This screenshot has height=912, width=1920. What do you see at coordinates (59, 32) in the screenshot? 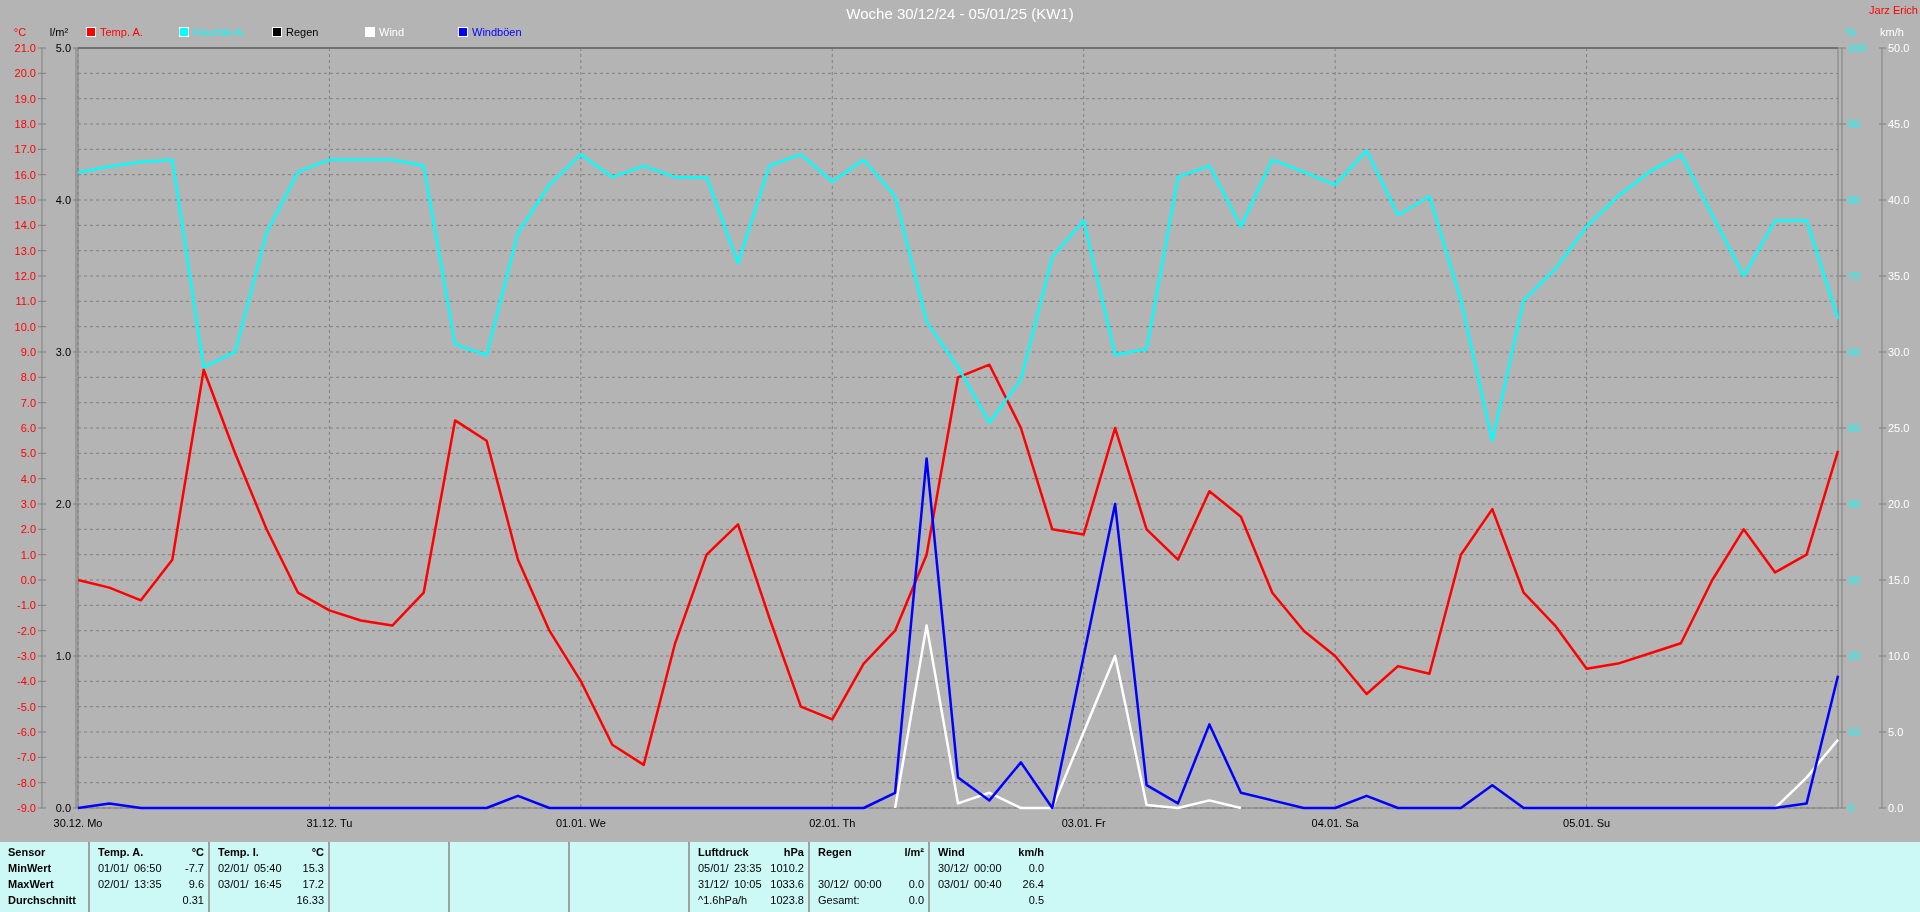
I see `axis-unit: l/m²` at bounding box center [59, 32].